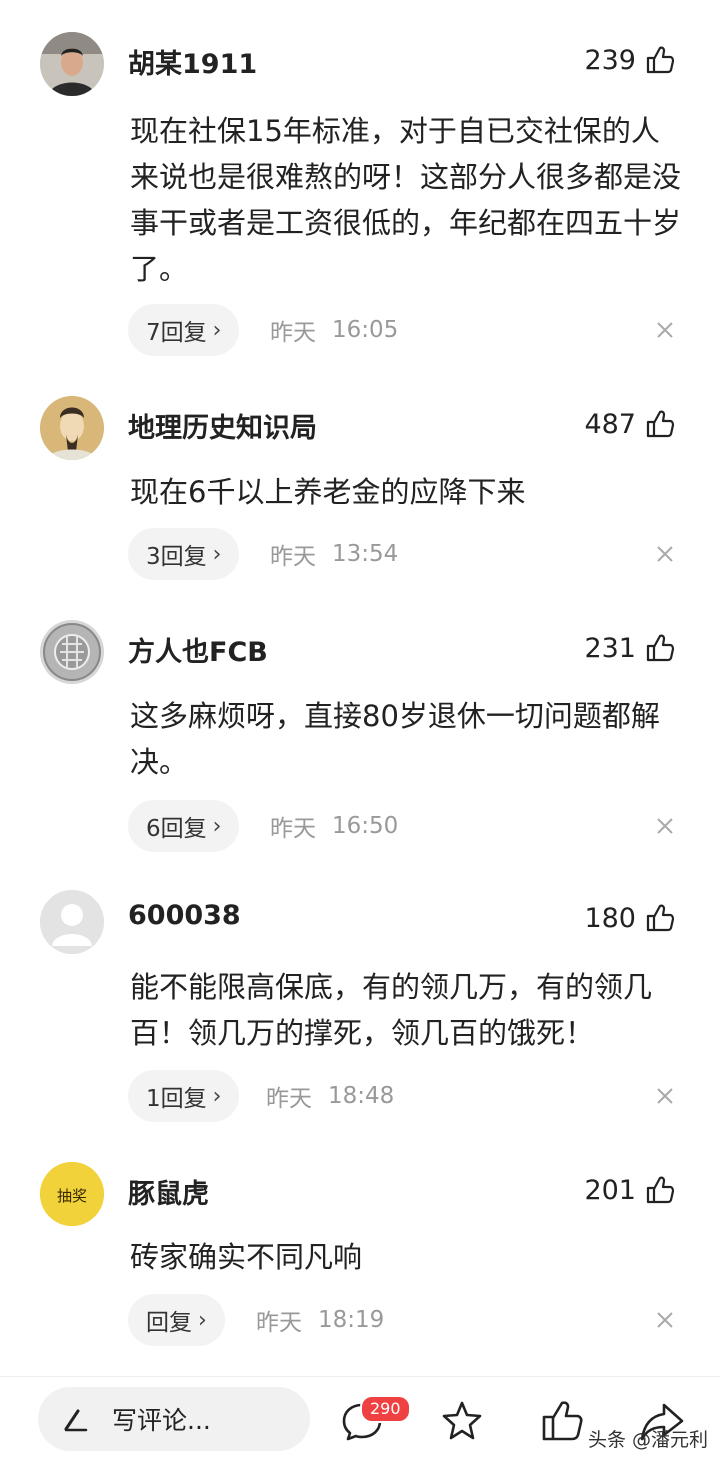  What do you see at coordinates (385, 1409) in the screenshot?
I see `comment-count-badge: 290` at bounding box center [385, 1409].